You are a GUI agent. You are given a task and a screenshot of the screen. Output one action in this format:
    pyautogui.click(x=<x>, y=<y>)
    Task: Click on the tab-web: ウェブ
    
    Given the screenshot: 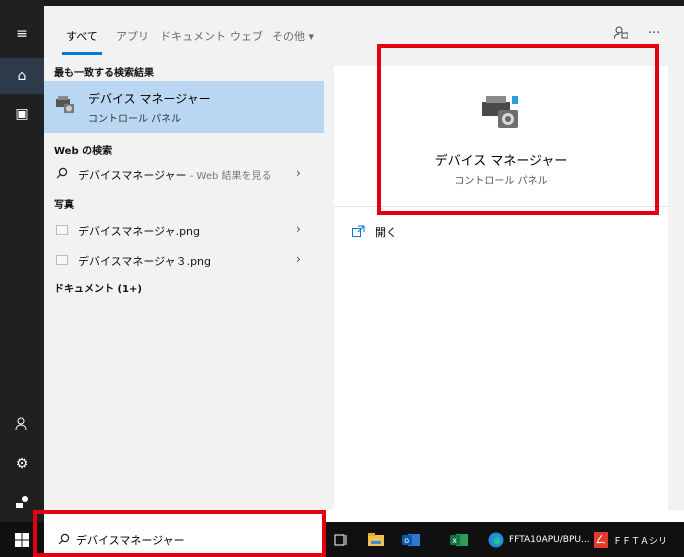 What is the action you would take?
    pyautogui.click(x=246, y=36)
    